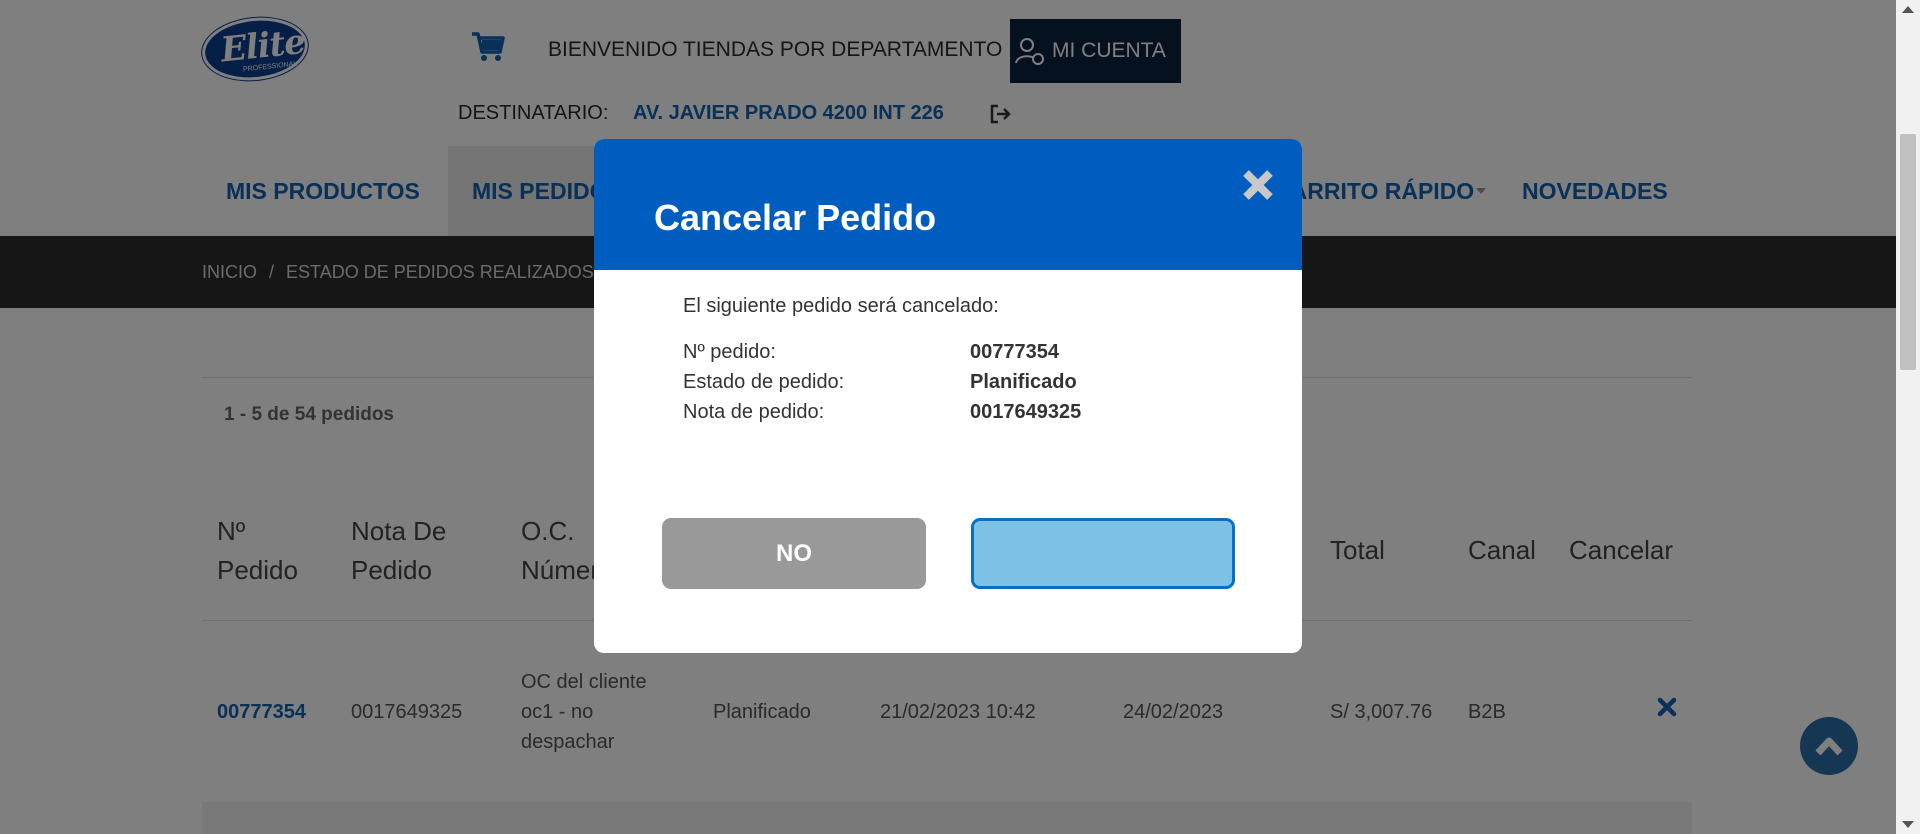 The height and width of the screenshot is (834, 1920). What do you see at coordinates (754, 412) in the screenshot?
I see `nota-label: Nota de pedido:` at bounding box center [754, 412].